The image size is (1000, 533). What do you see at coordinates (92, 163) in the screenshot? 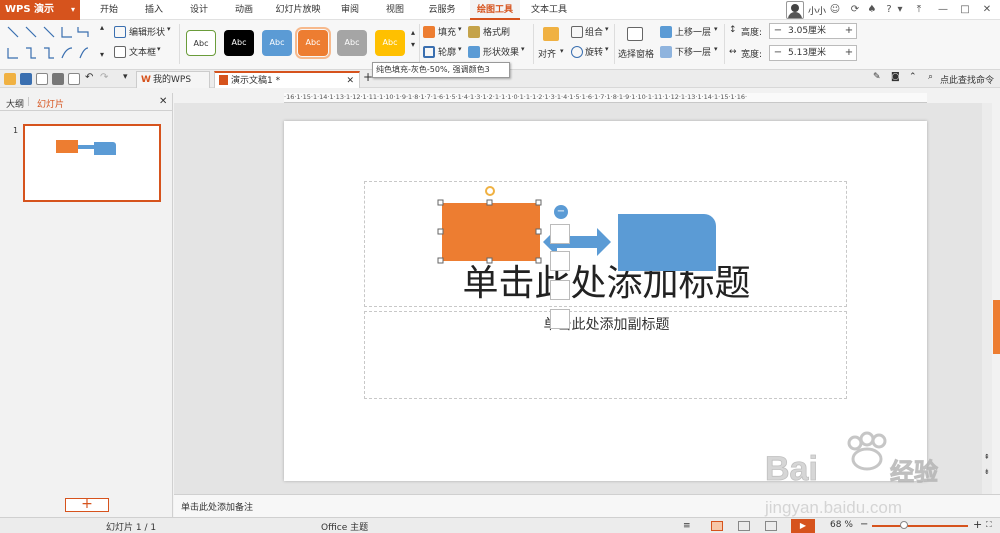
I see `slide-thumbnail` at bounding box center [92, 163].